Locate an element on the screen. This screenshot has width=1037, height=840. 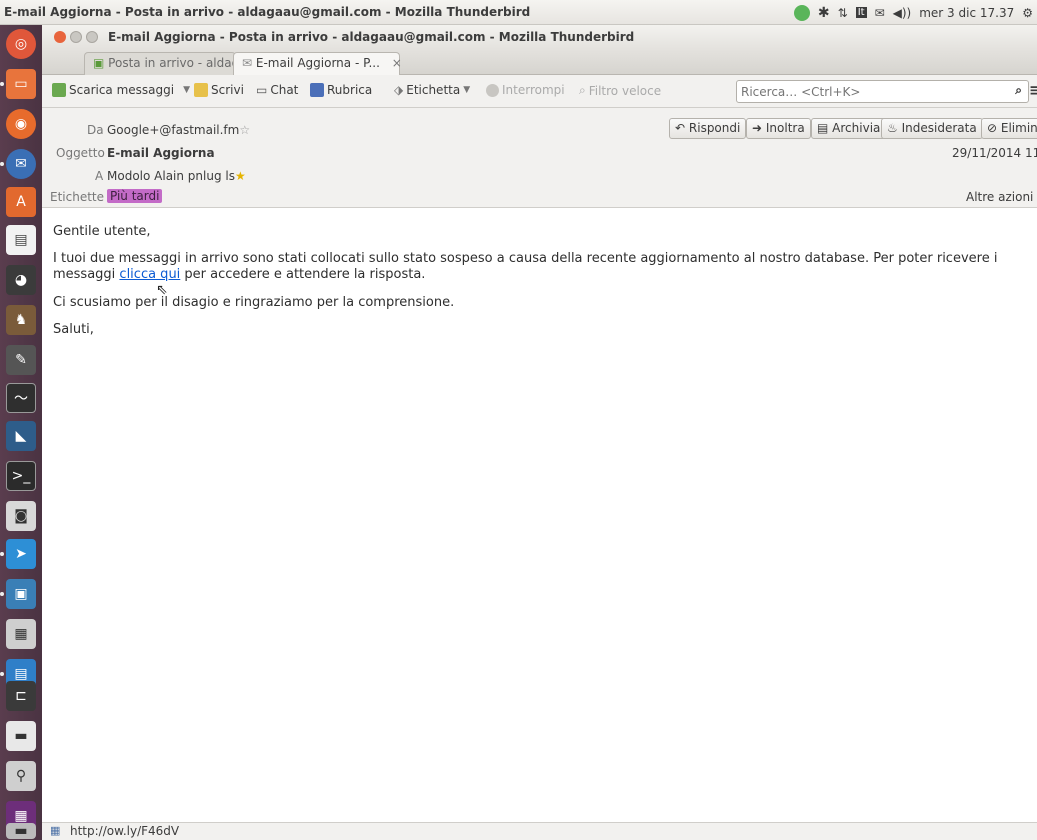
search-input is located at coordinates (861, 91).